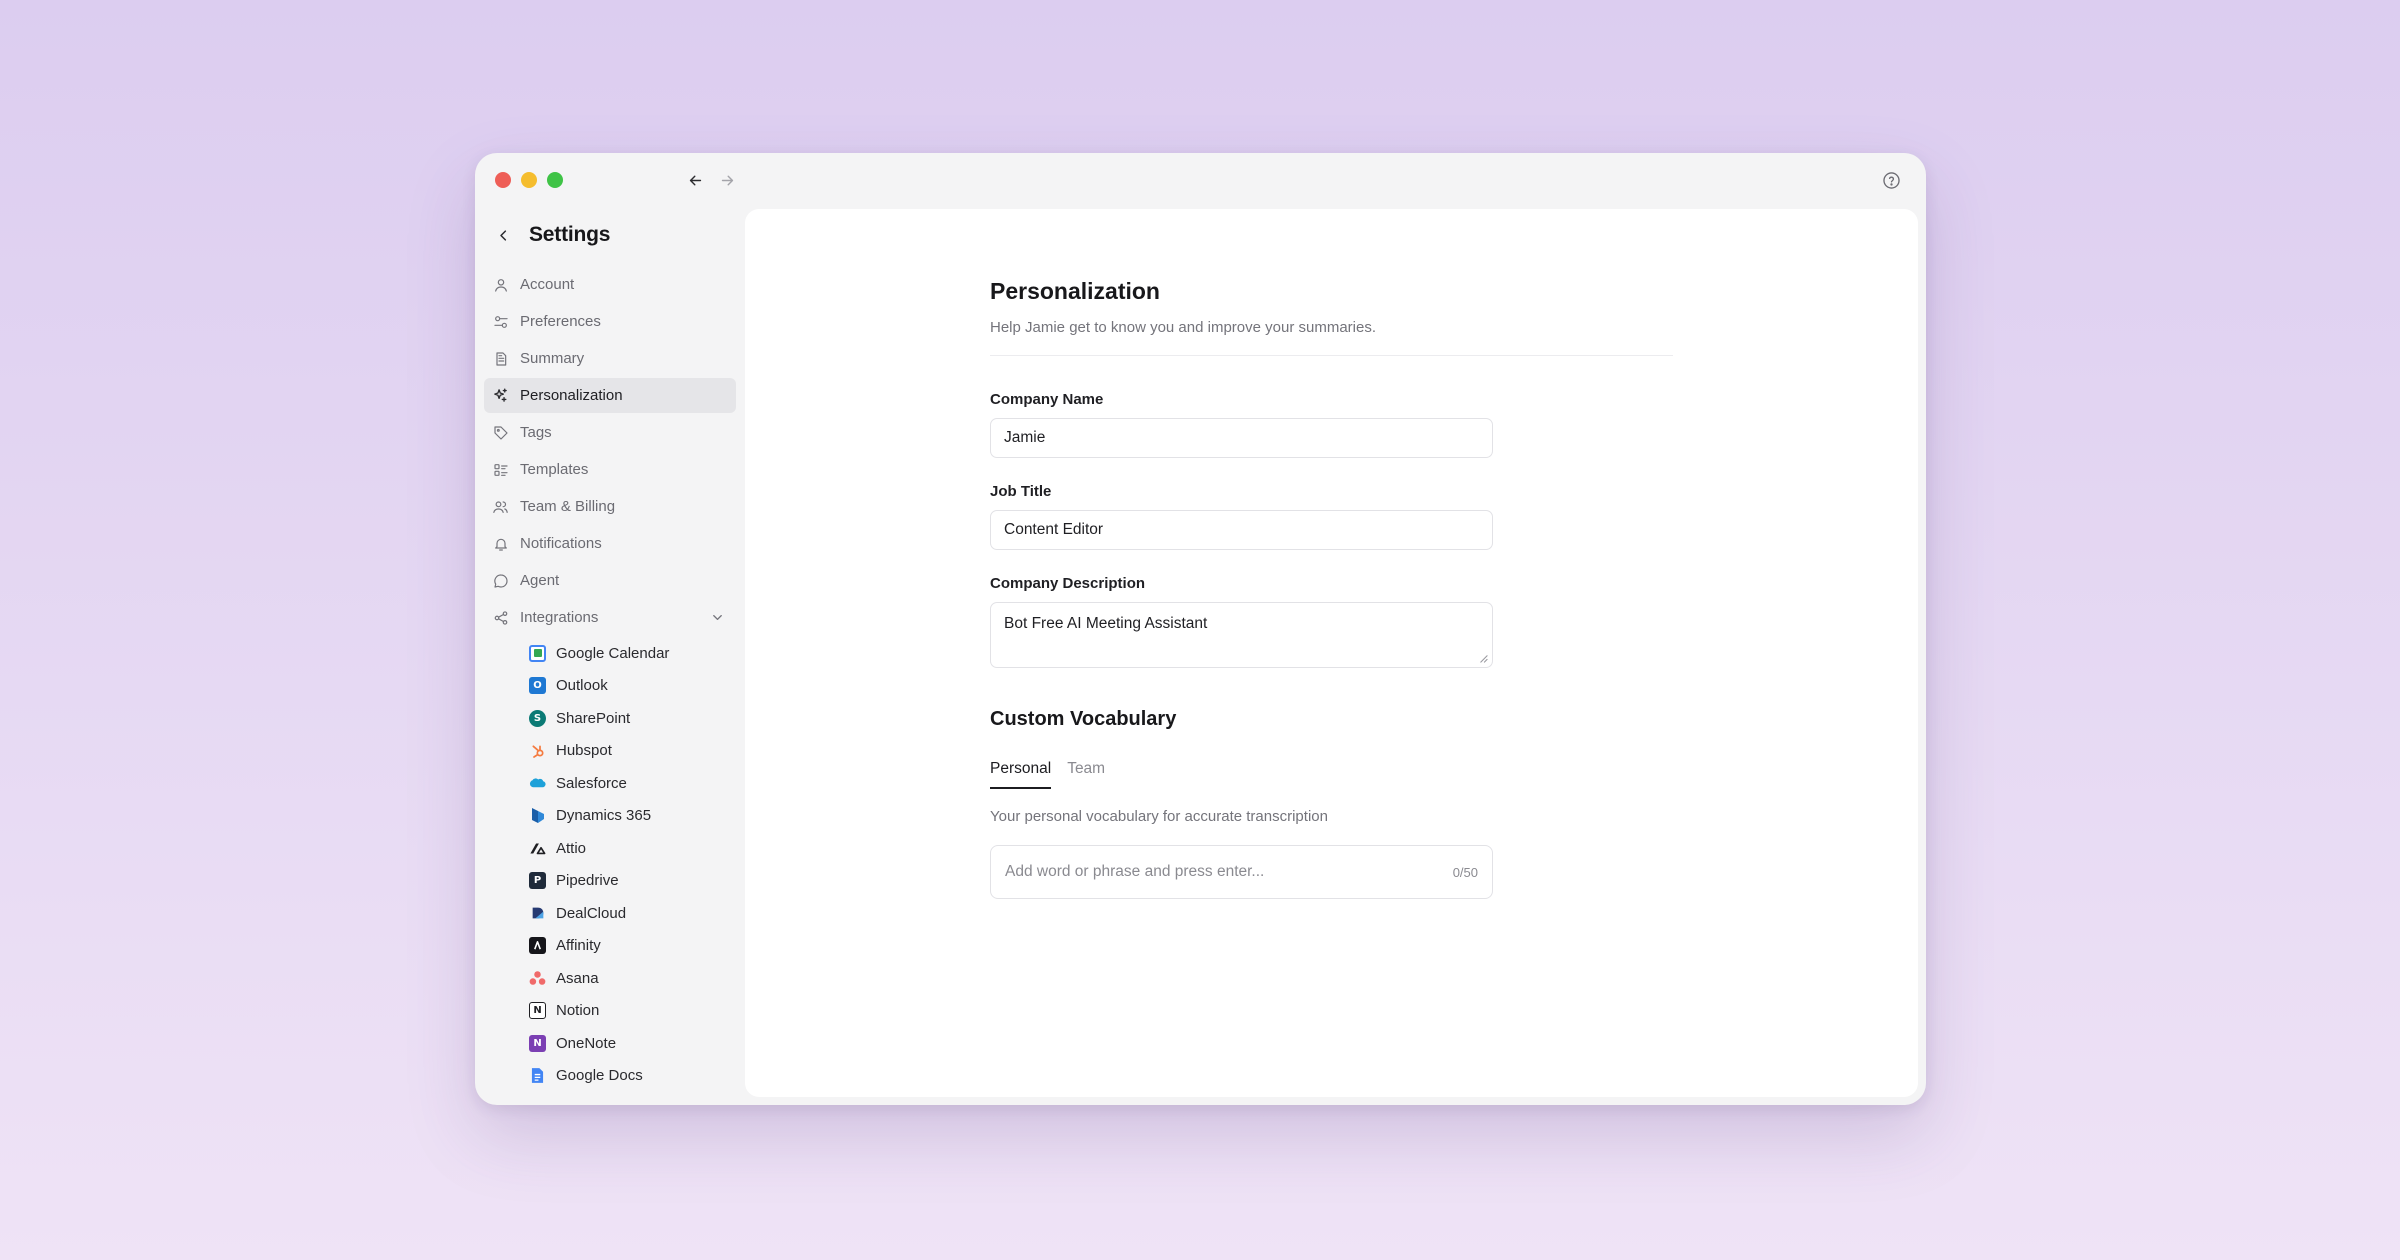 The height and width of the screenshot is (1260, 2400). I want to click on settings-back-button, so click(503, 235).